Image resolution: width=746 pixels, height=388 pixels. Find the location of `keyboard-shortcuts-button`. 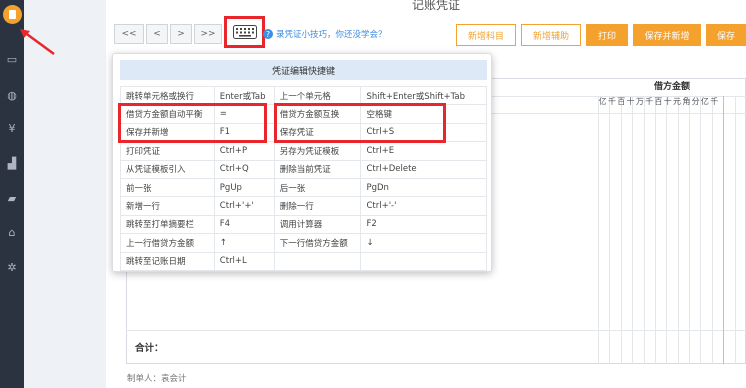

keyboard-shortcuts-button is located at coordinates (244, 32).